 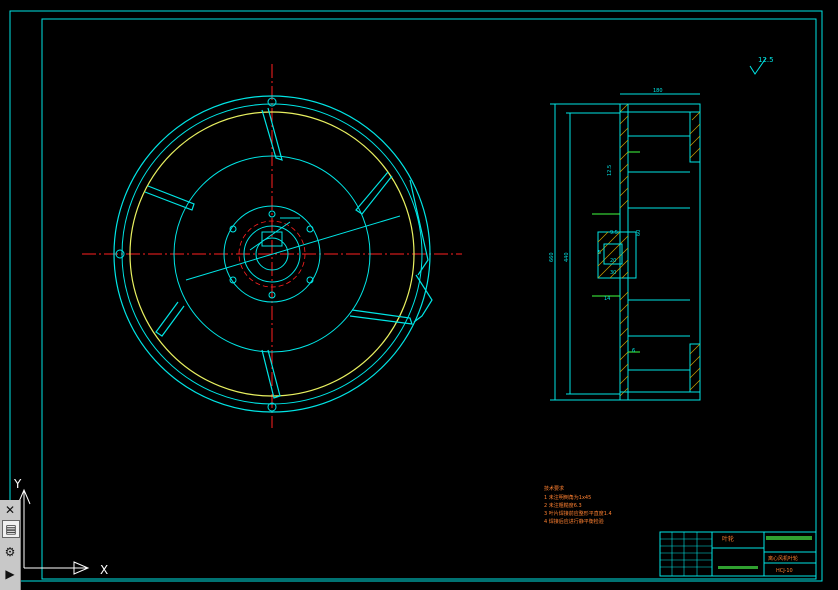 I want to click on bolt-hole, so click(x=310, y=229).